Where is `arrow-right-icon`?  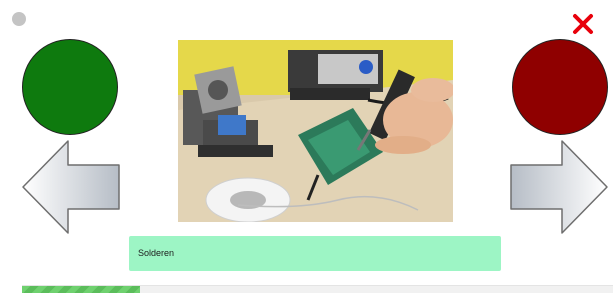 arrow-right-icon is located at coordinates (559, 187).